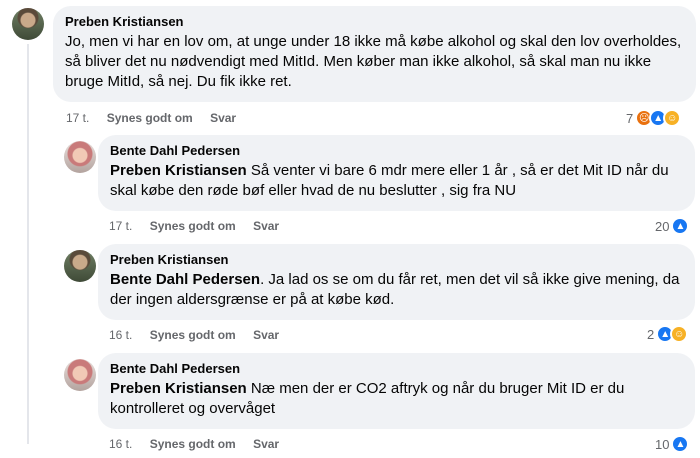  Describe the element at coordinates (668, 334) in the screenshot. I see `reaction-summary: 2 ▲ ☺` at that location.